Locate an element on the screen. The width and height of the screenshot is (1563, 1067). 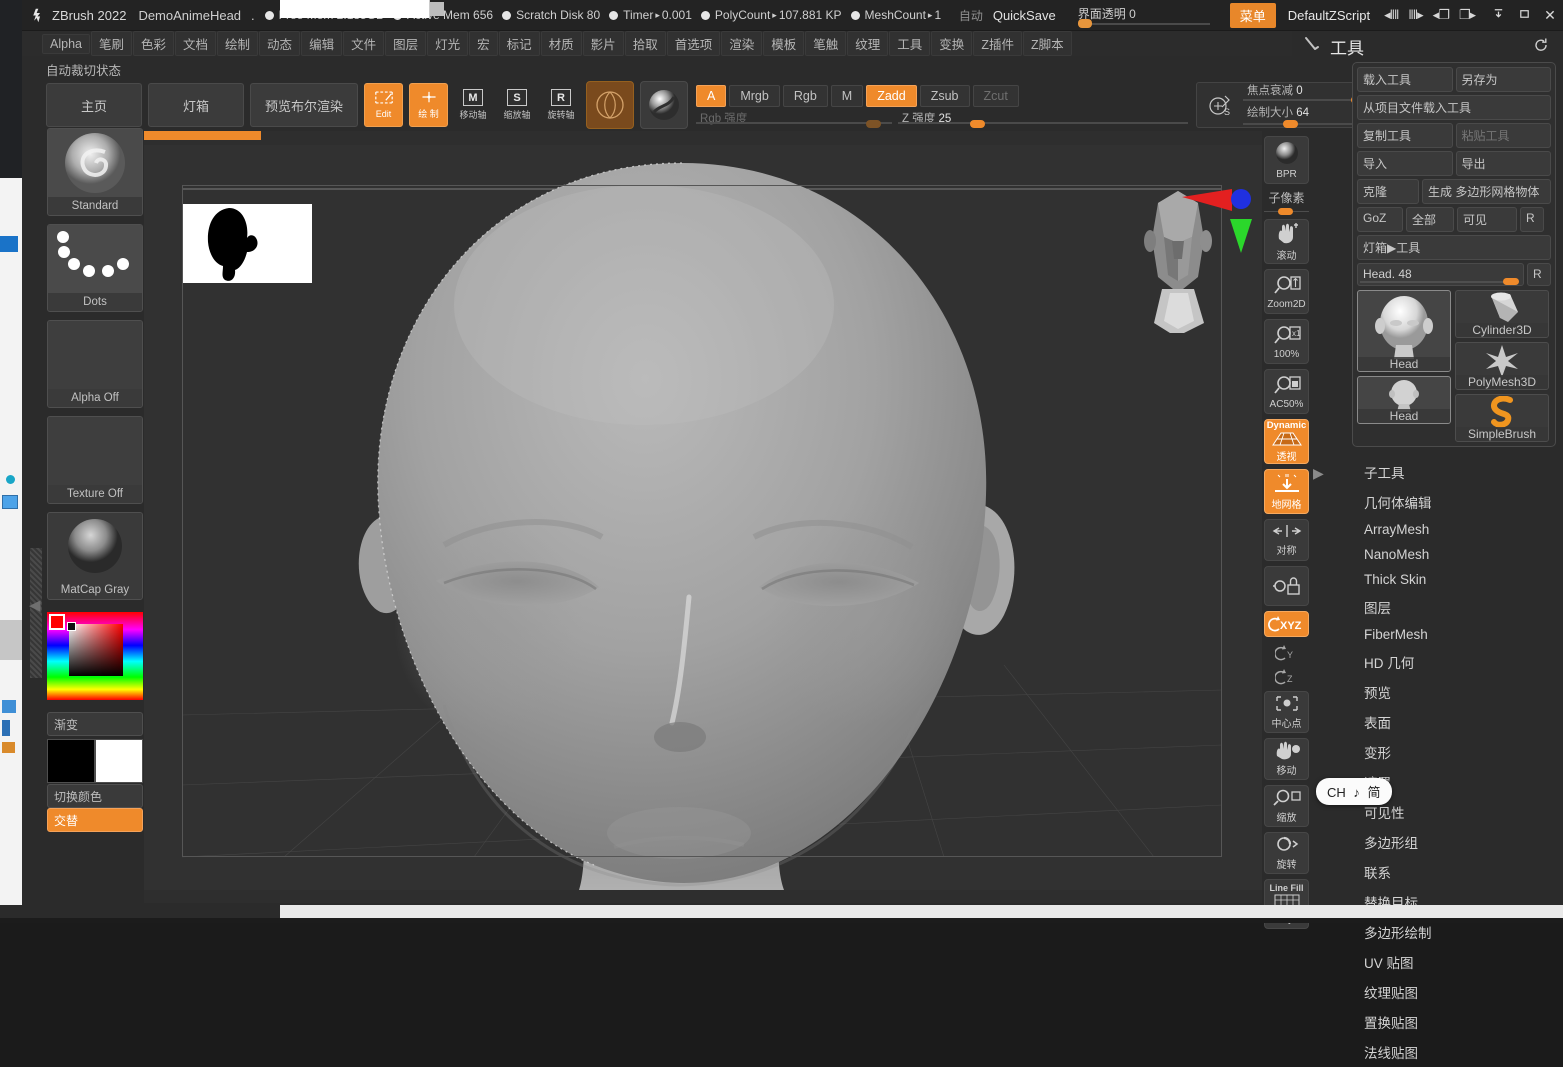
move-button: 移动 is located at coordinates (1286, 759).